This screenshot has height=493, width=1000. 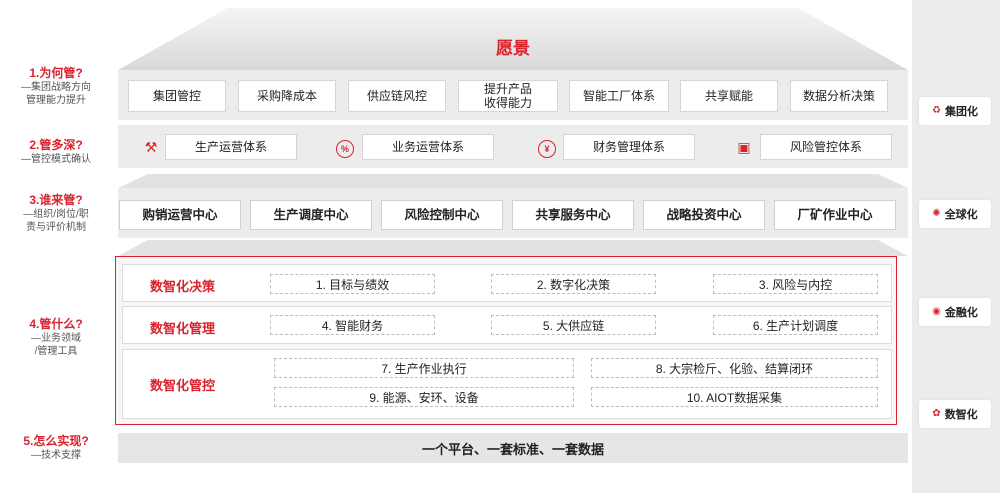 What do you see at coordinates (352, 284) in the screenshot?
I see `decision-item: 1. 目标与绩效` at bounding box center [352, 284].